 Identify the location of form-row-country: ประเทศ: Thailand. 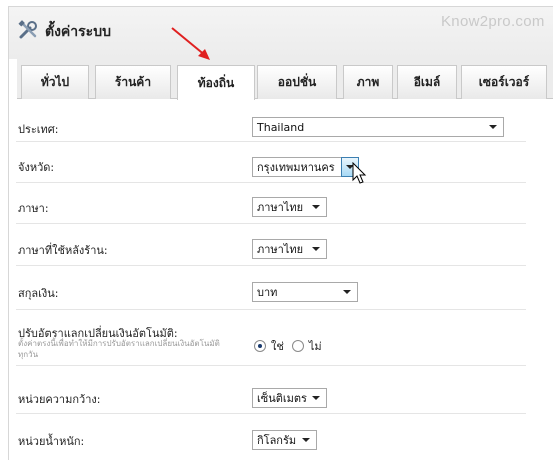
(271, 125).